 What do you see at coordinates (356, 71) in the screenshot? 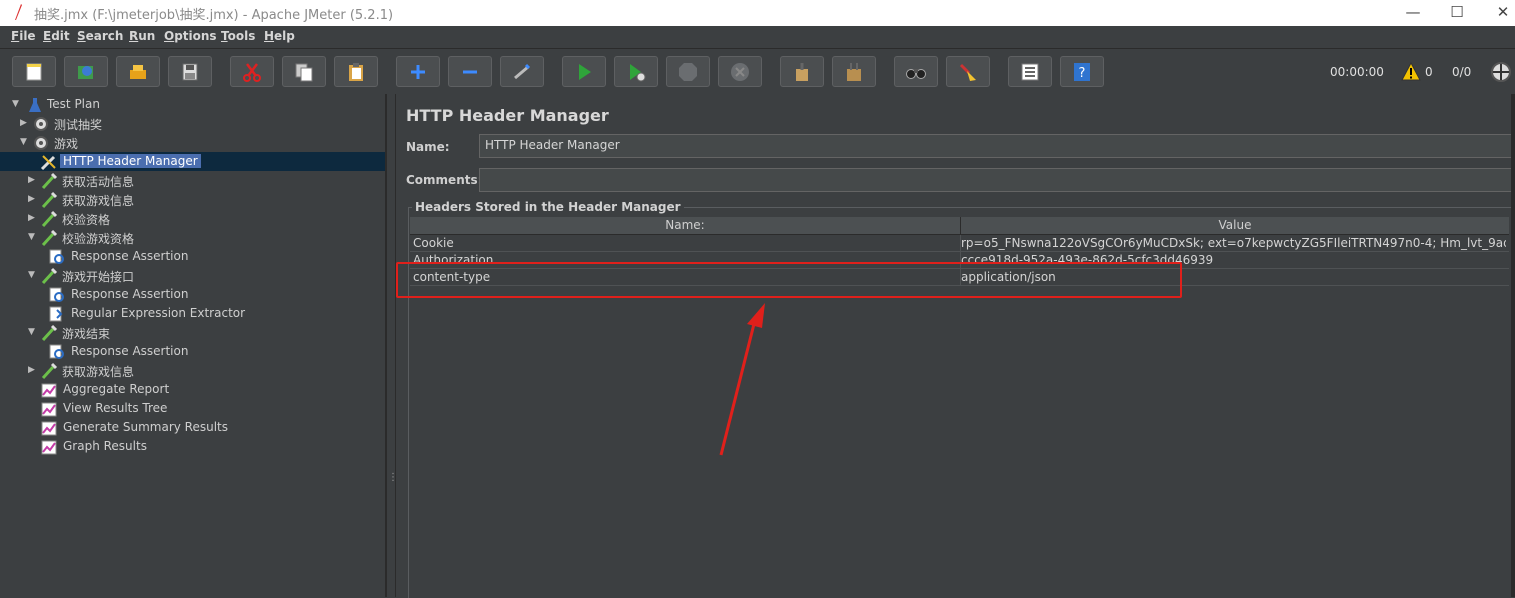
I see `paste-button` at bounding box center [356, 71].